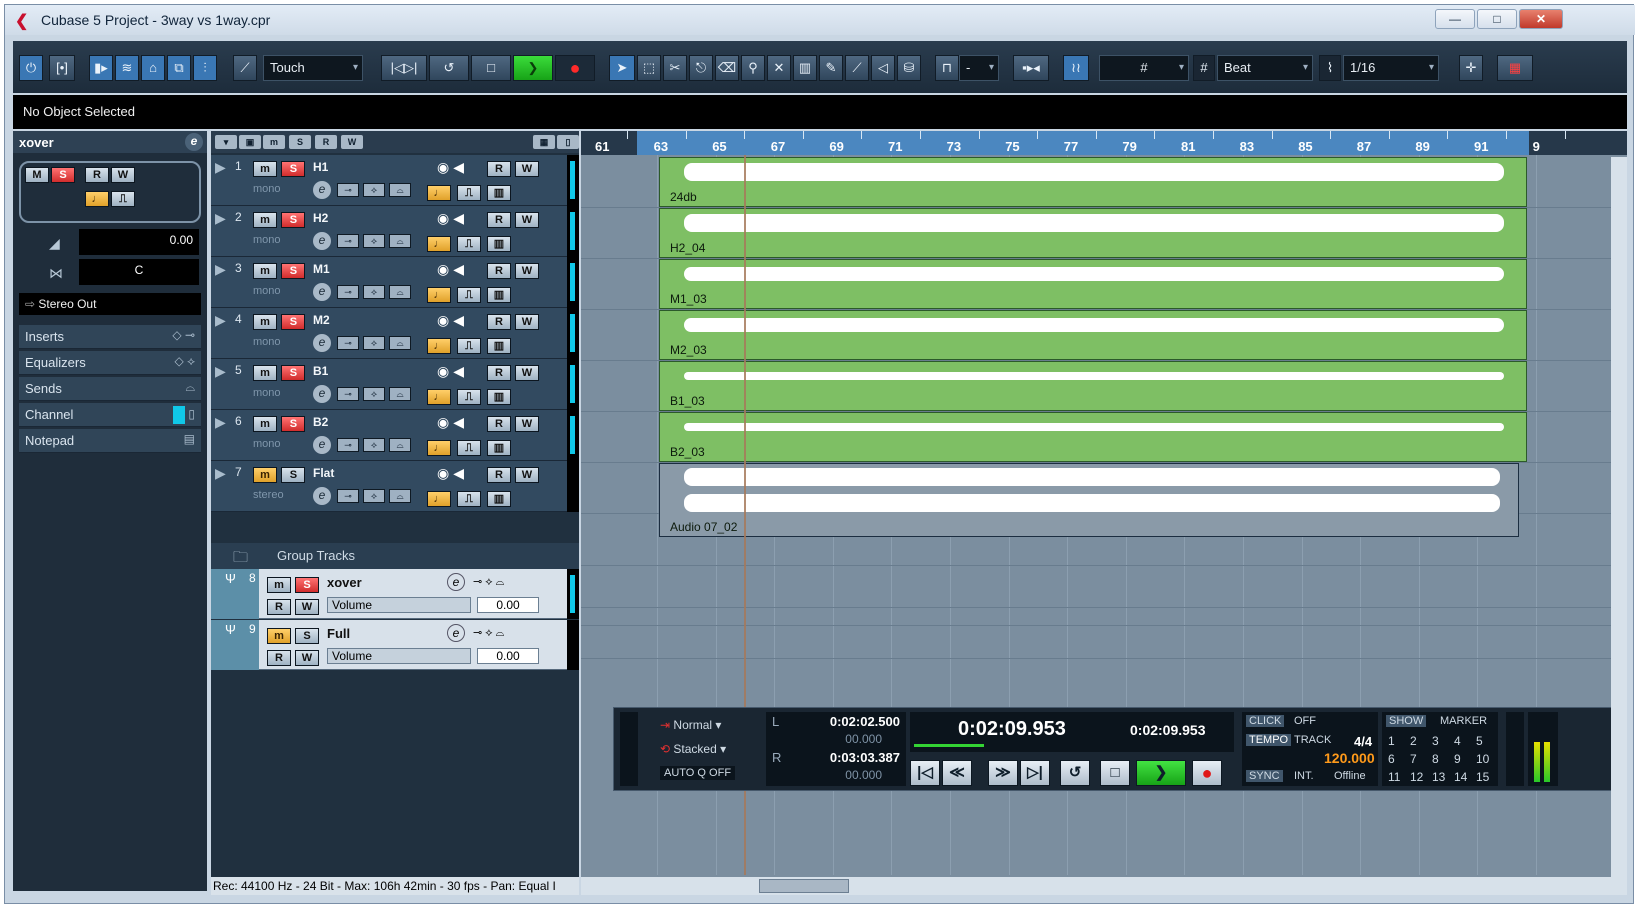  Describe the element at coordinates (1515, 68) in the screenshot. I see `color-select-button: ▦` at that location.